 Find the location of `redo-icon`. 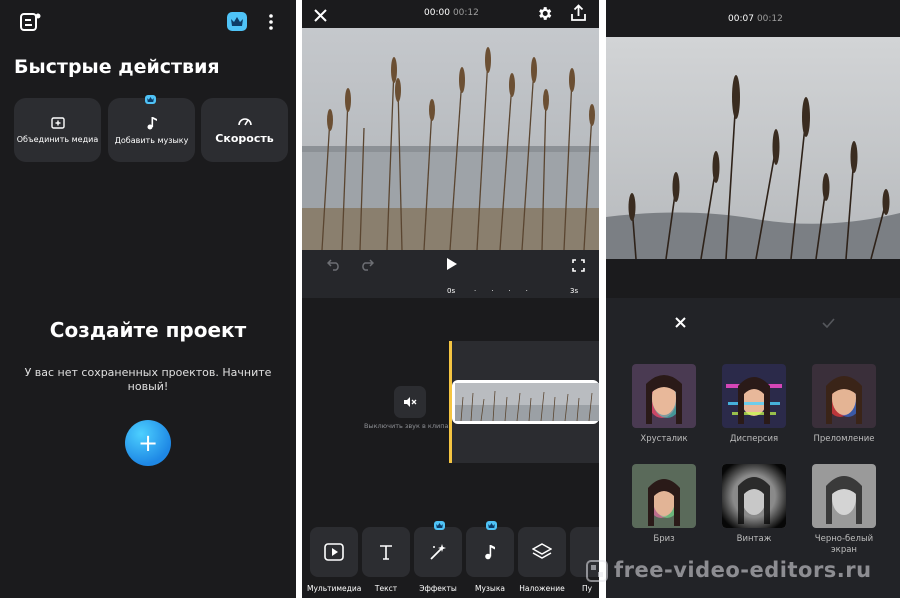

redo-icon is located at coordinates (367, 265).